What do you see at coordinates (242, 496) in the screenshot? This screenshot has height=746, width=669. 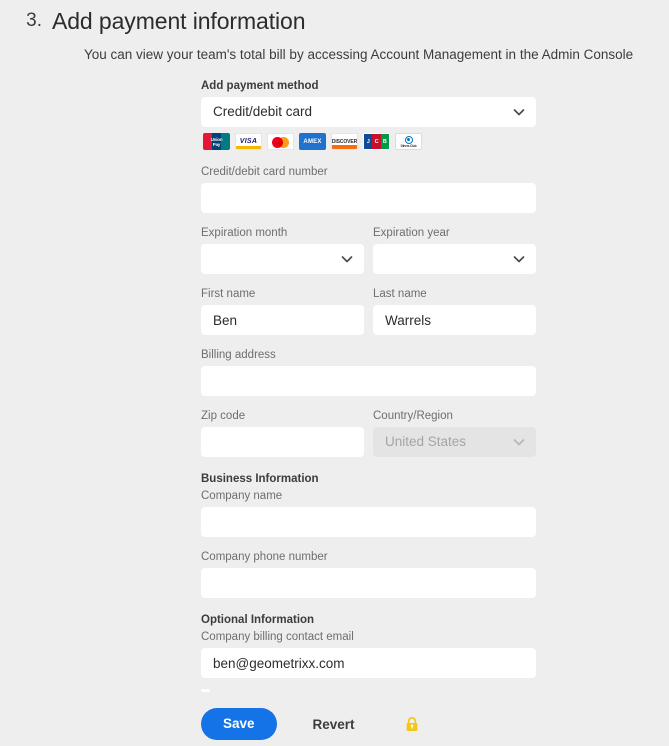 I see `company-name-label: Company name` at bounding box center [242, 496].